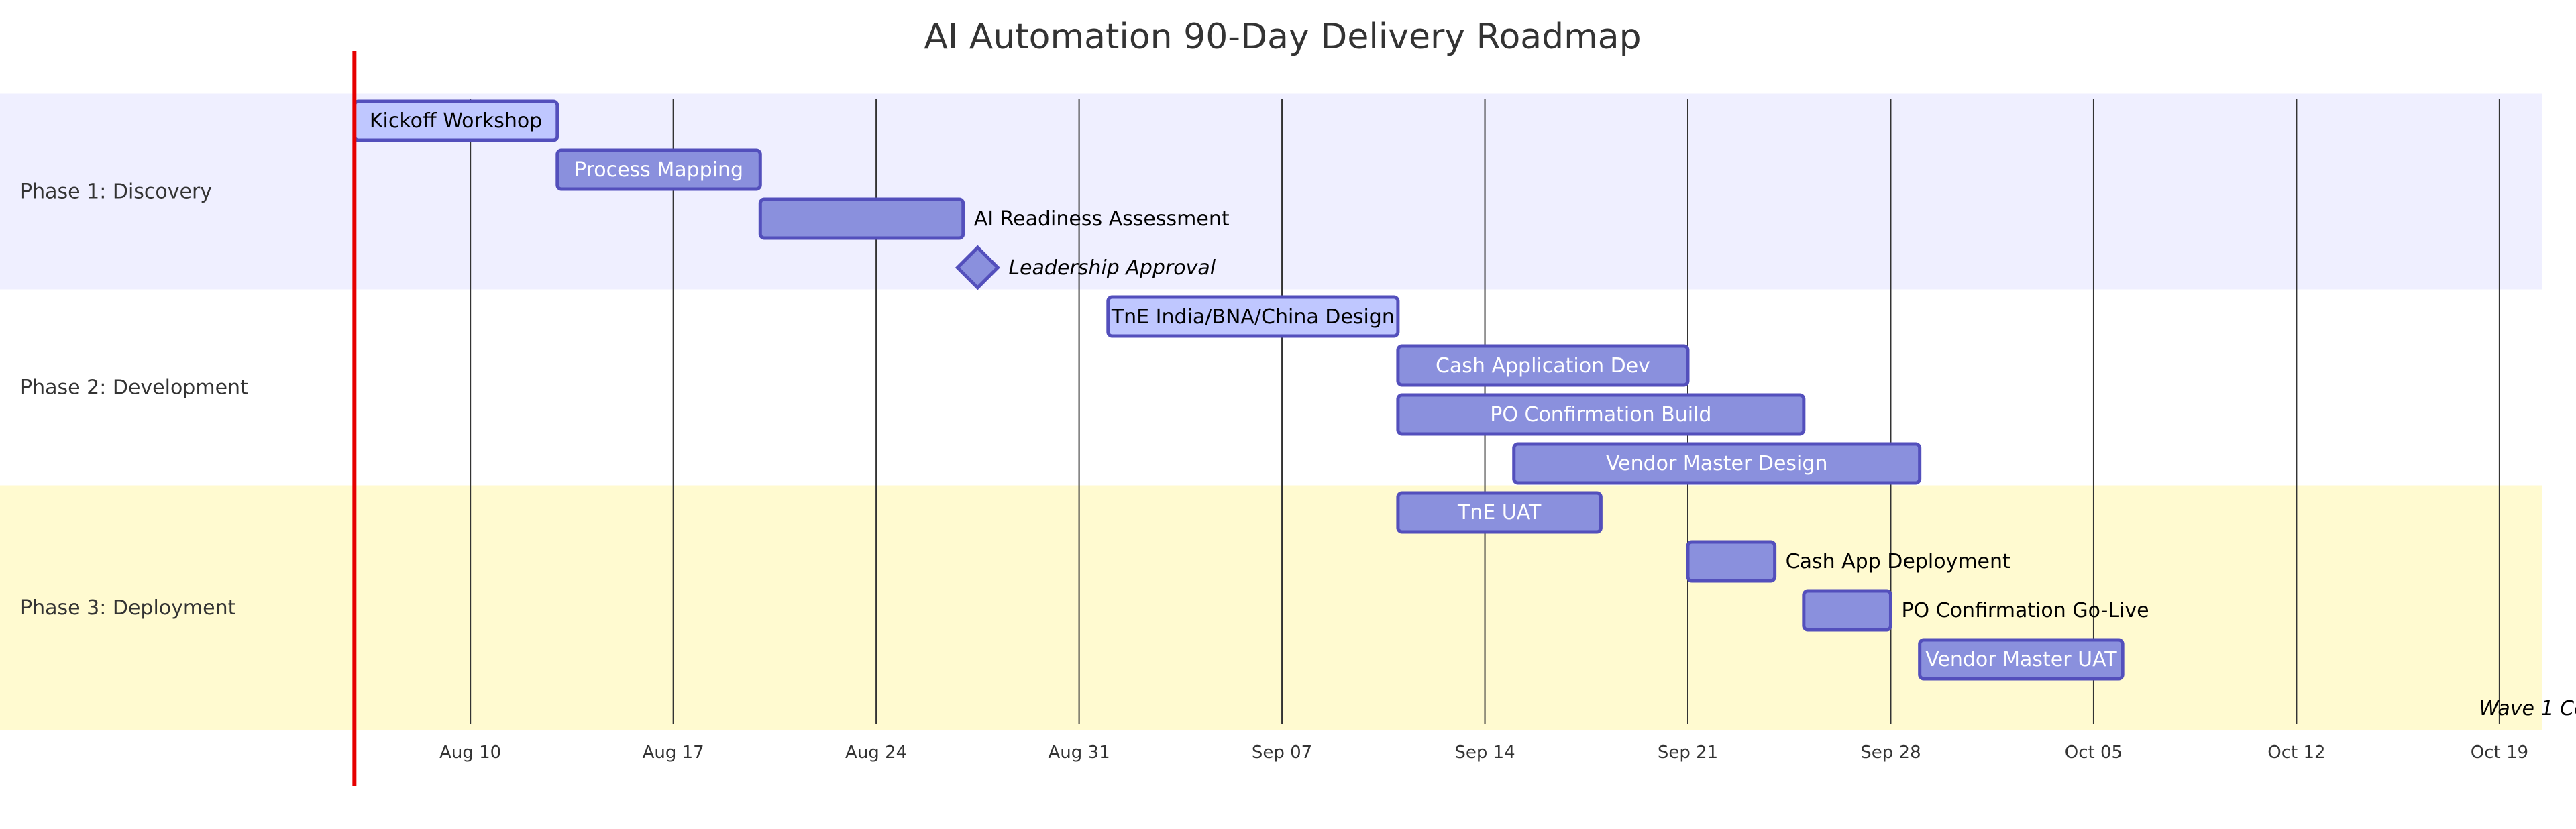 The width and height of the screenshot is (2576, 829). I want to click on tick-label: Aug 31, so click(1079, 752).